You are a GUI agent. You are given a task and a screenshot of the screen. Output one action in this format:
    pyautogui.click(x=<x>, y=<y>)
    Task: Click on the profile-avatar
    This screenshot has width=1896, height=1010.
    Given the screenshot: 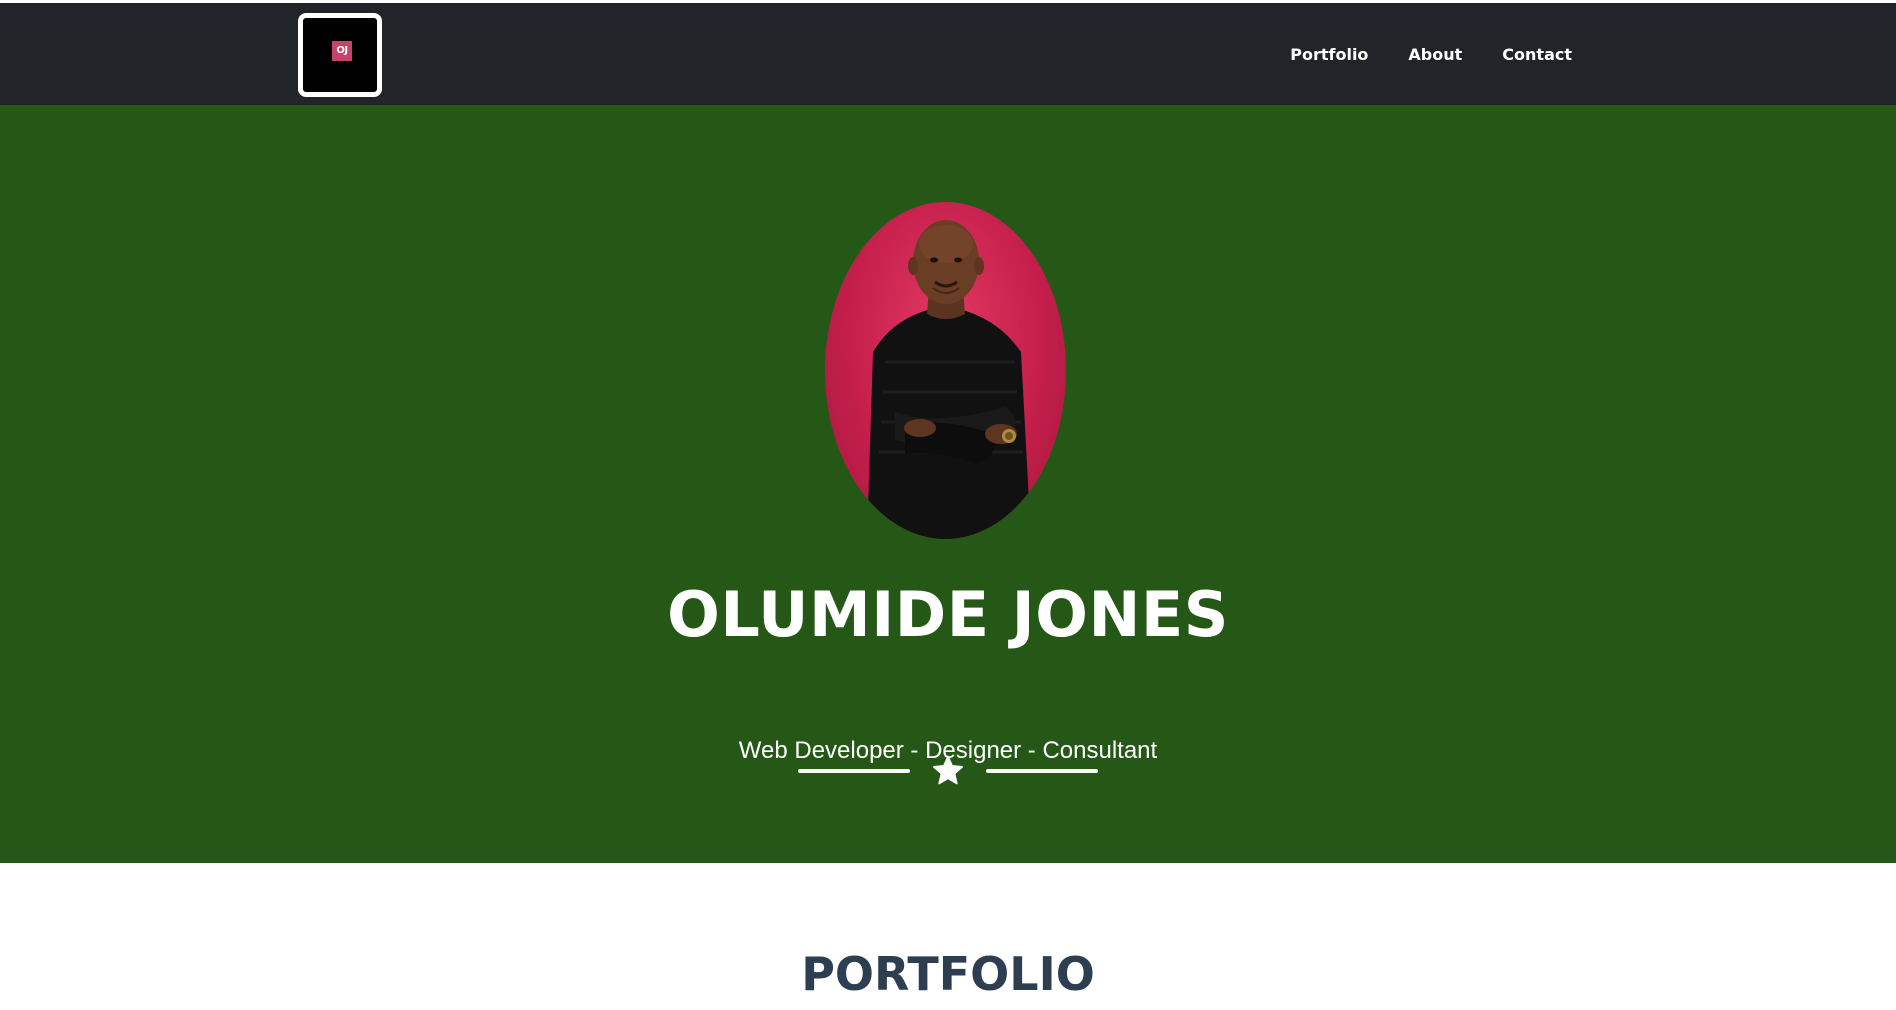 What is the action you would take?
    pyautogui.click(x=945, y=370)
    